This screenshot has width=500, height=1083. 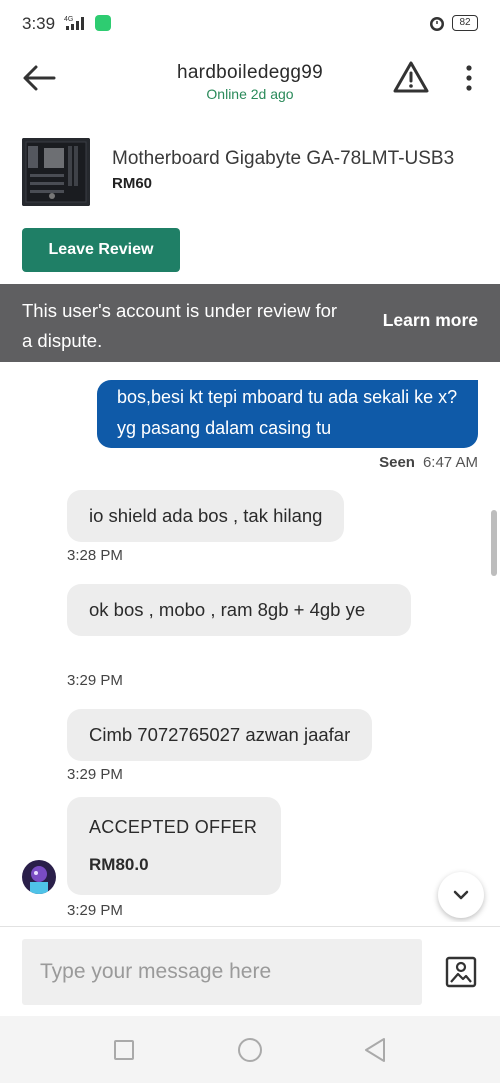 I want to click on home-icon, so click(x=250, y=1050).